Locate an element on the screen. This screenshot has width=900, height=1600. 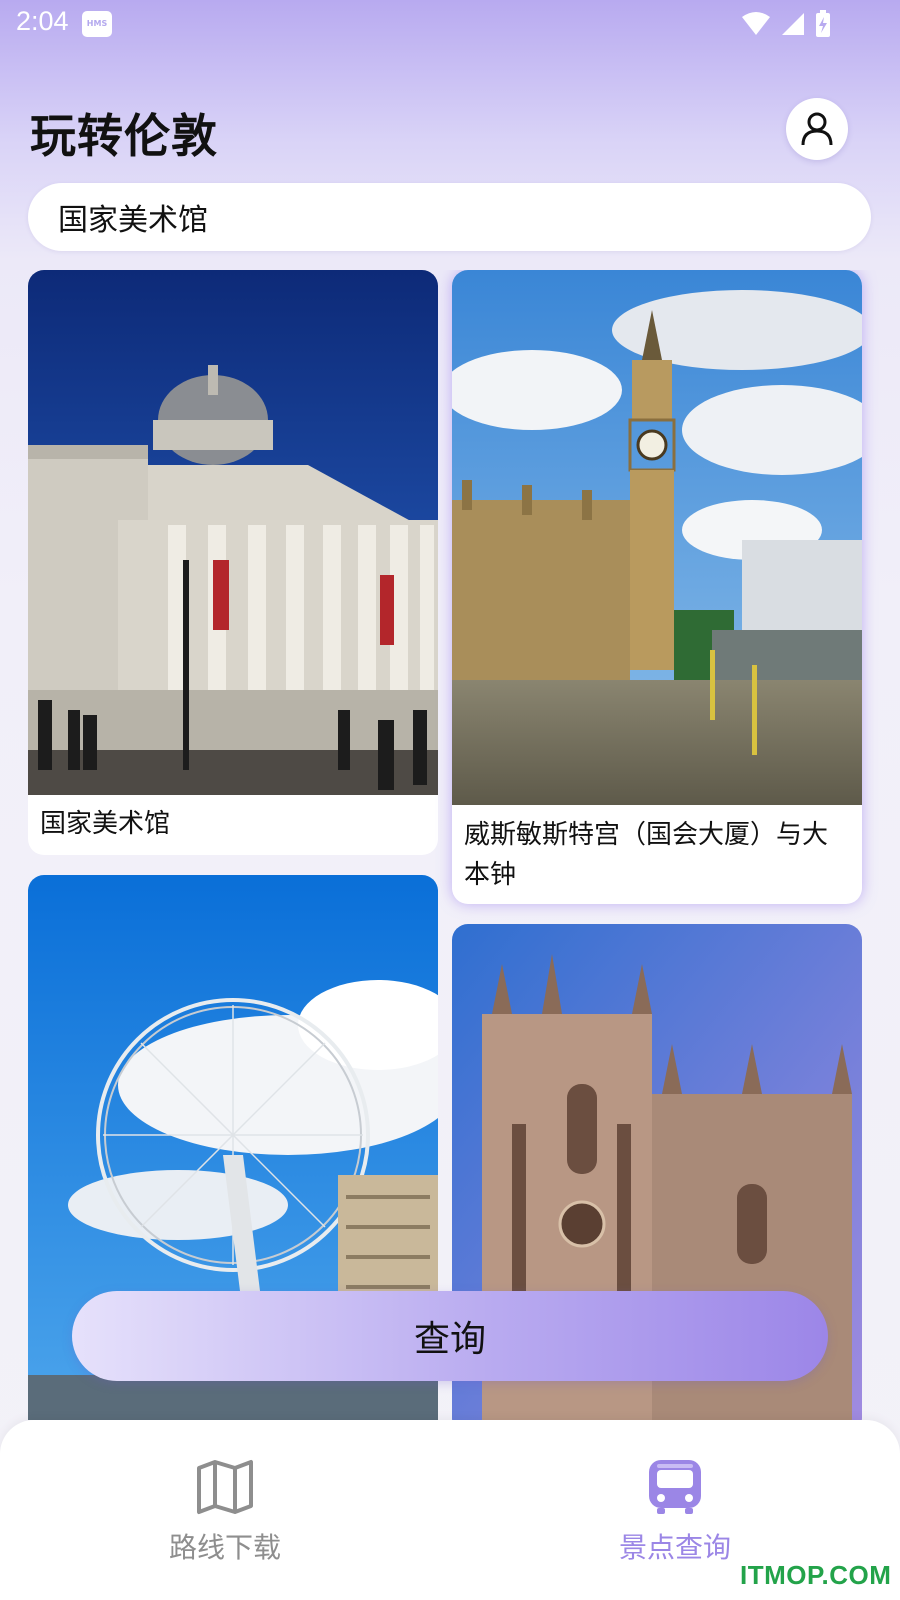
battery-icon is located at coordinates (823, 23).